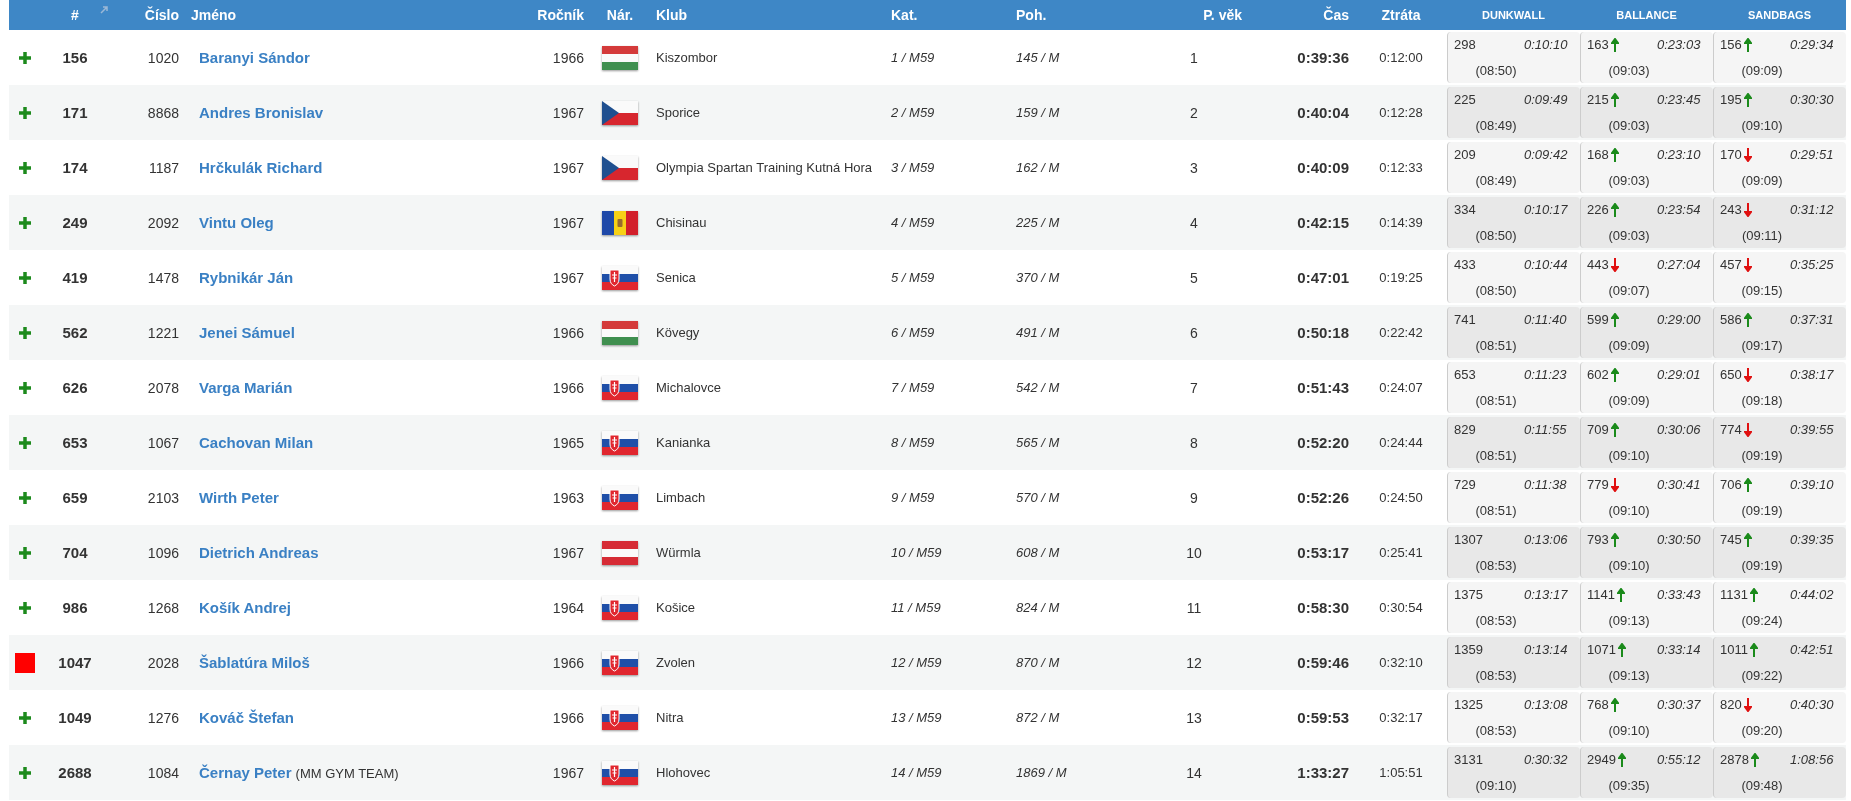  Describe the element at coordinates (1762, 180) in the screenshot. I see `lap-time: (09:09)` at that location.